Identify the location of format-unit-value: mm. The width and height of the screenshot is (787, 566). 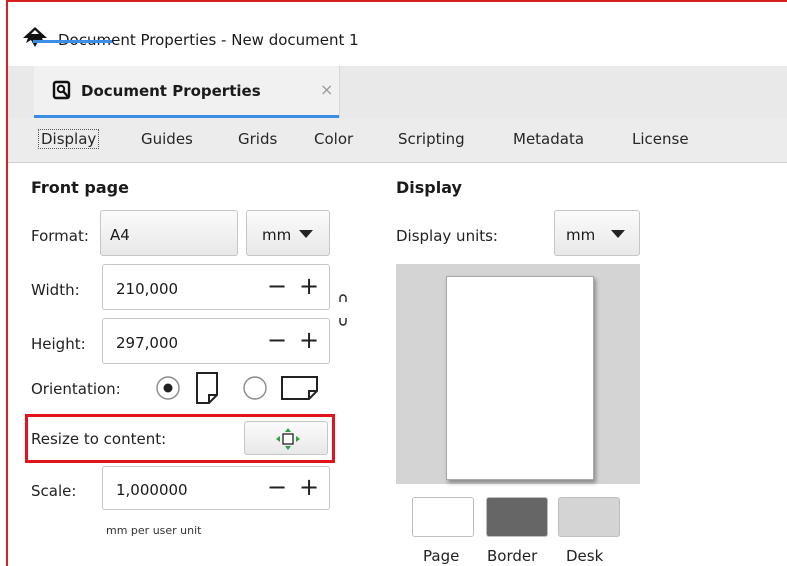
(277, 235).